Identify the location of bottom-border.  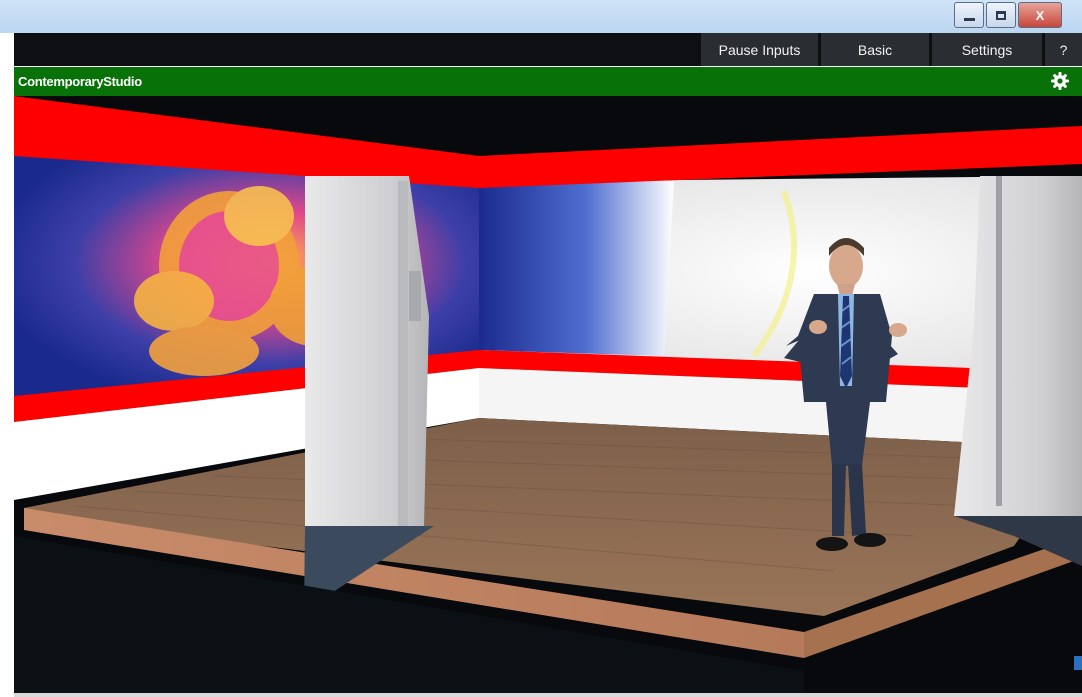
(548, 695).